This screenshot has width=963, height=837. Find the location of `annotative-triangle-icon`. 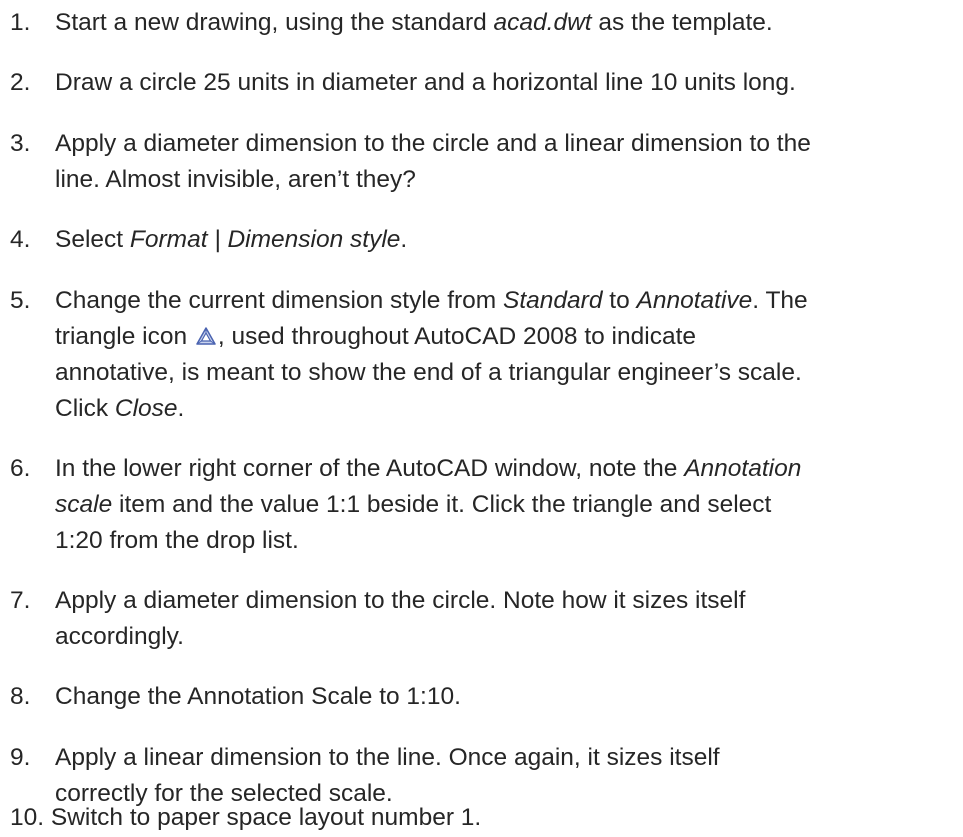

annotative-triangle-icon is located at coordinates (206, 332).